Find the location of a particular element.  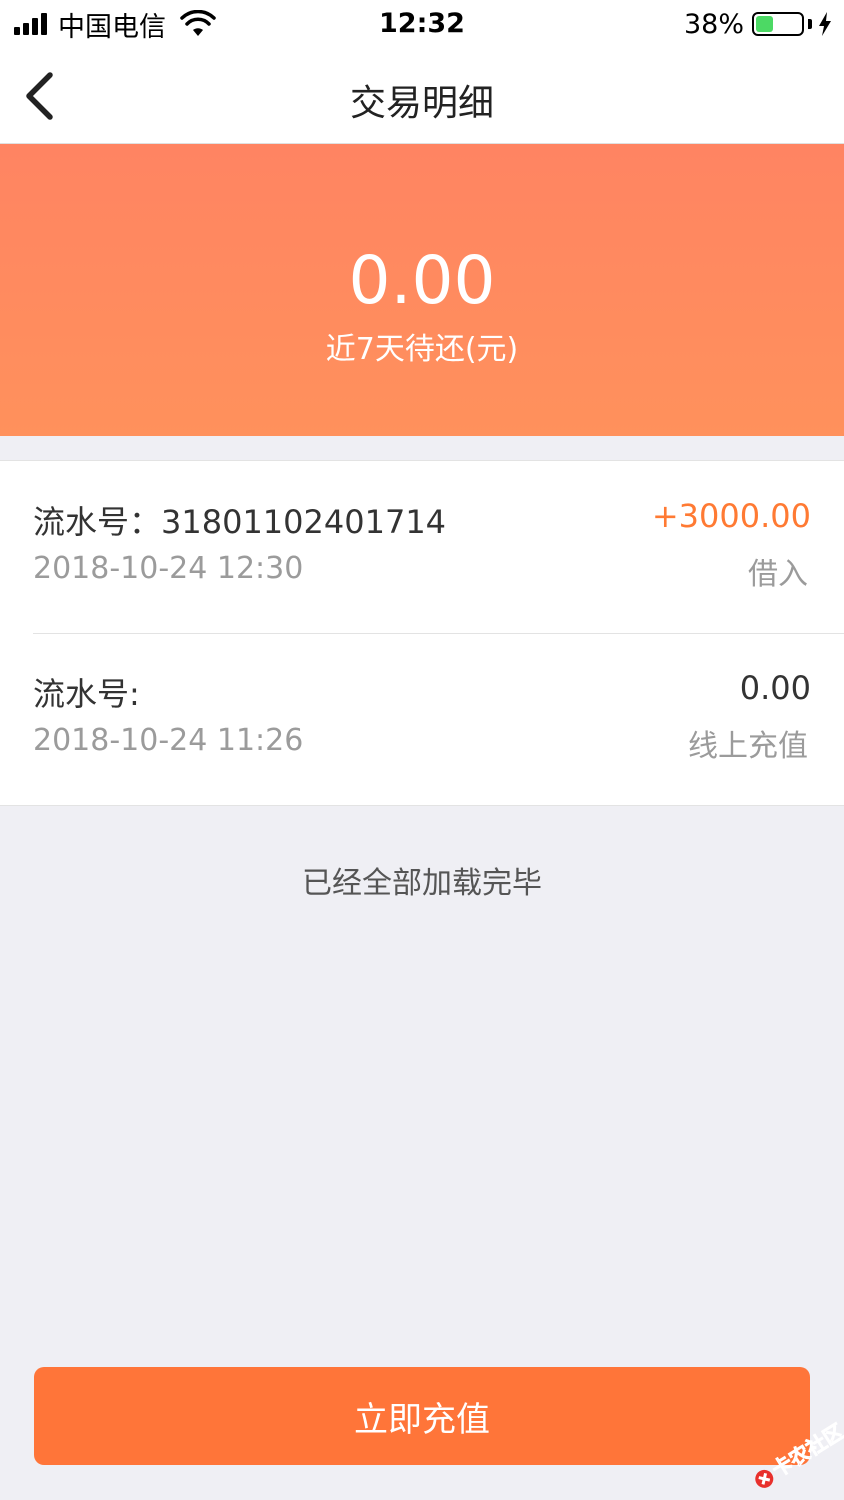

due-amount: 0.00 is located at coordinates (422, 280).